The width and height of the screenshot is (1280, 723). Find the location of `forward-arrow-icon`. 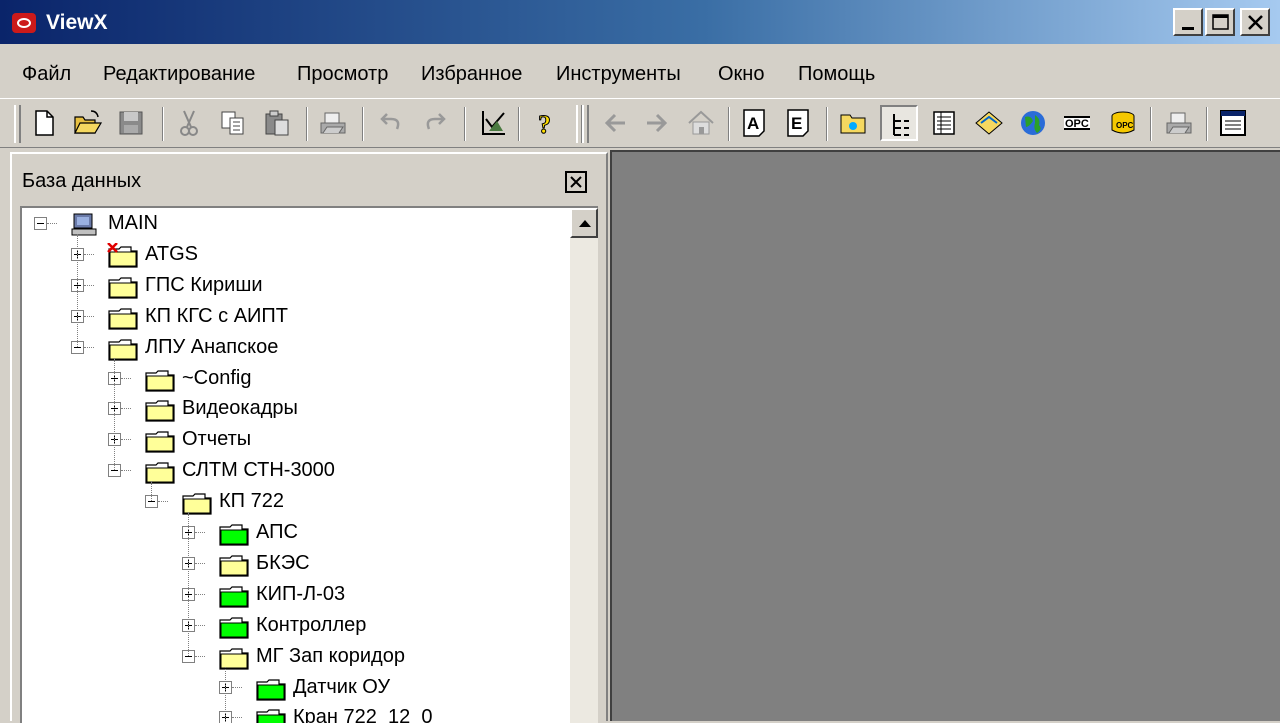

forward-arrow-icon is located at coordinates (657, 123).